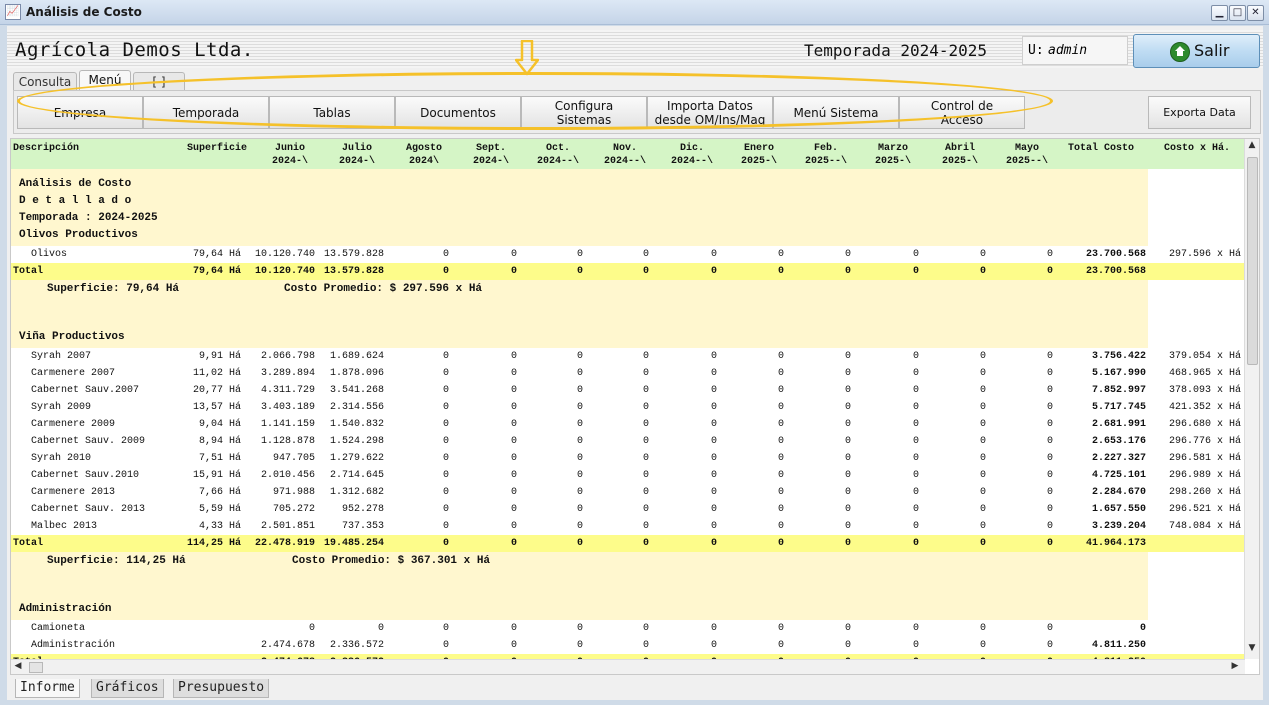  Describe the element at coordinates (1118, 492) in the screenshot. I see `cell-total: 2.284.670` at that location.